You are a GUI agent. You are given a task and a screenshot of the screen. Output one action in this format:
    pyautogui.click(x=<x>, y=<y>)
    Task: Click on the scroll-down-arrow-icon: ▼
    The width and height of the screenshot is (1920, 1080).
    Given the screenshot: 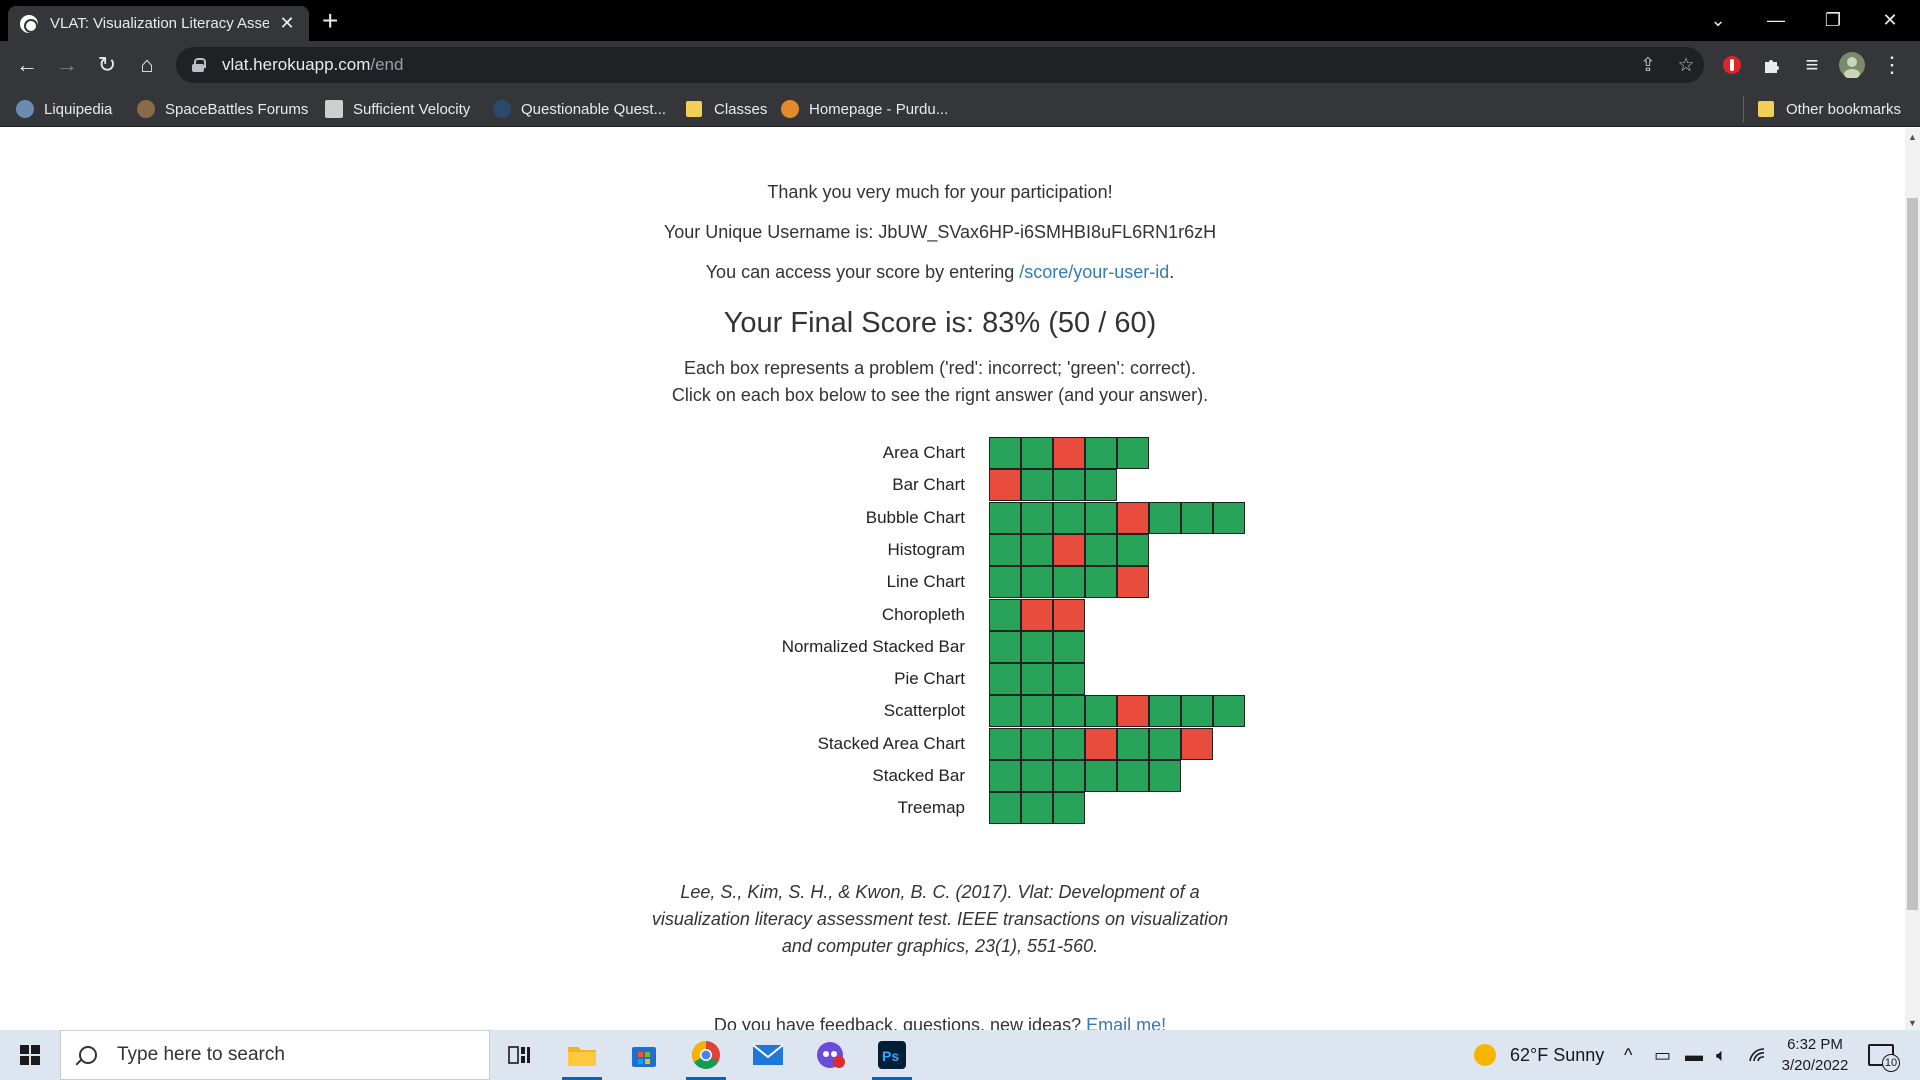 What is the action you would take?
    pyautogui.click(x=1912, y=1023)
    